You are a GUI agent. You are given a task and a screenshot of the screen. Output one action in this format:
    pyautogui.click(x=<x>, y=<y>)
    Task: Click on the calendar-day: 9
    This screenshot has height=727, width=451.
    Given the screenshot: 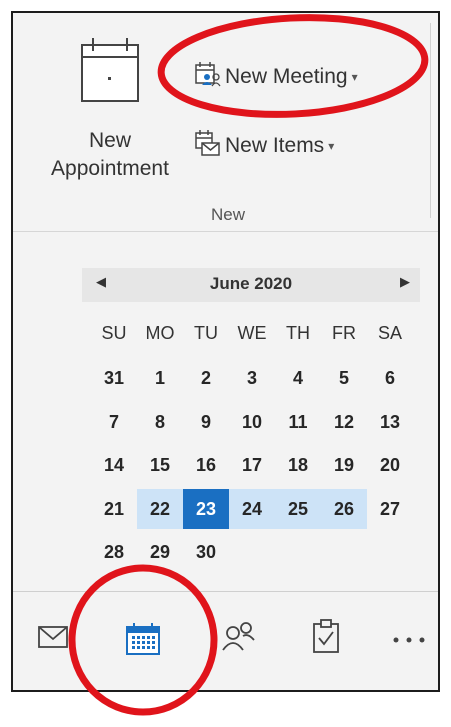 What is the action you would take?
    pyautogui.click(x=206, y=422)
    